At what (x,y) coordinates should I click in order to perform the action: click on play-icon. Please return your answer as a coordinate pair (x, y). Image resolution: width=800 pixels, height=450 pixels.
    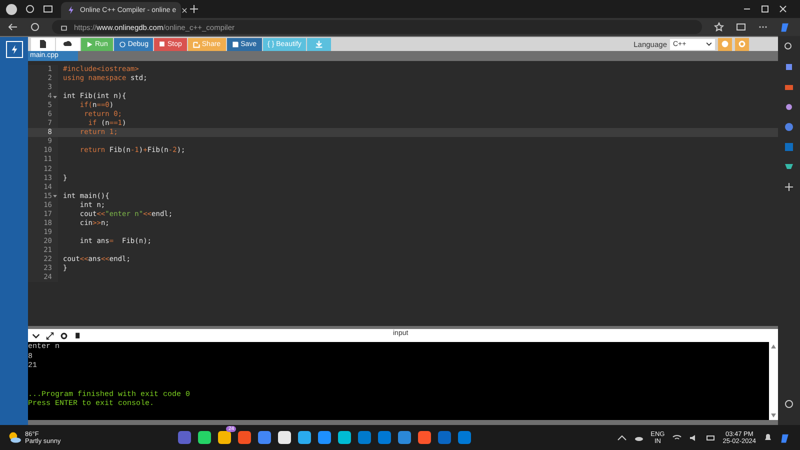
    Looking at the image, I should click on (89, 44).